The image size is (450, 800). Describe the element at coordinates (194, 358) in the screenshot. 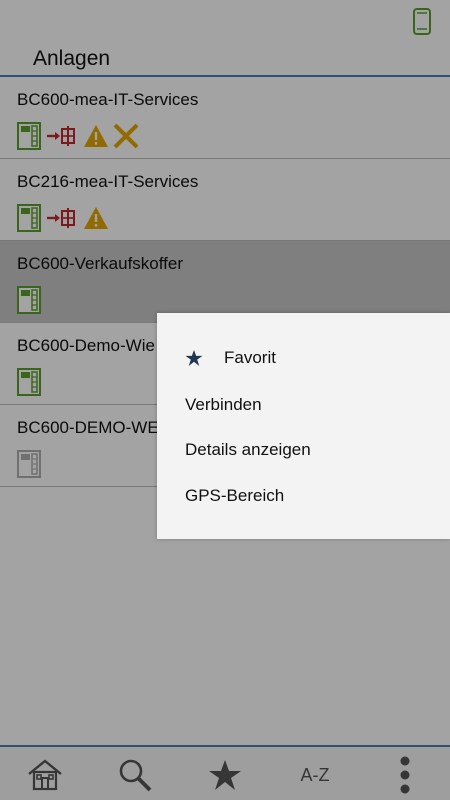

I see `star-icon` at that location.